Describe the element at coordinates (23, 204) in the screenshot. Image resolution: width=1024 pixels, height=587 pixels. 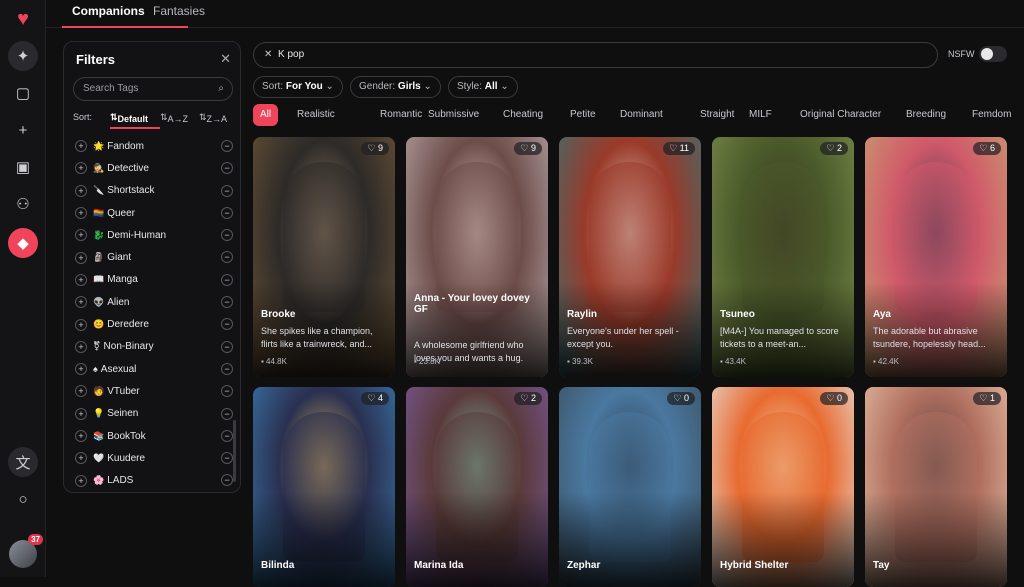
I see `users-icon: ⚇` at that location.